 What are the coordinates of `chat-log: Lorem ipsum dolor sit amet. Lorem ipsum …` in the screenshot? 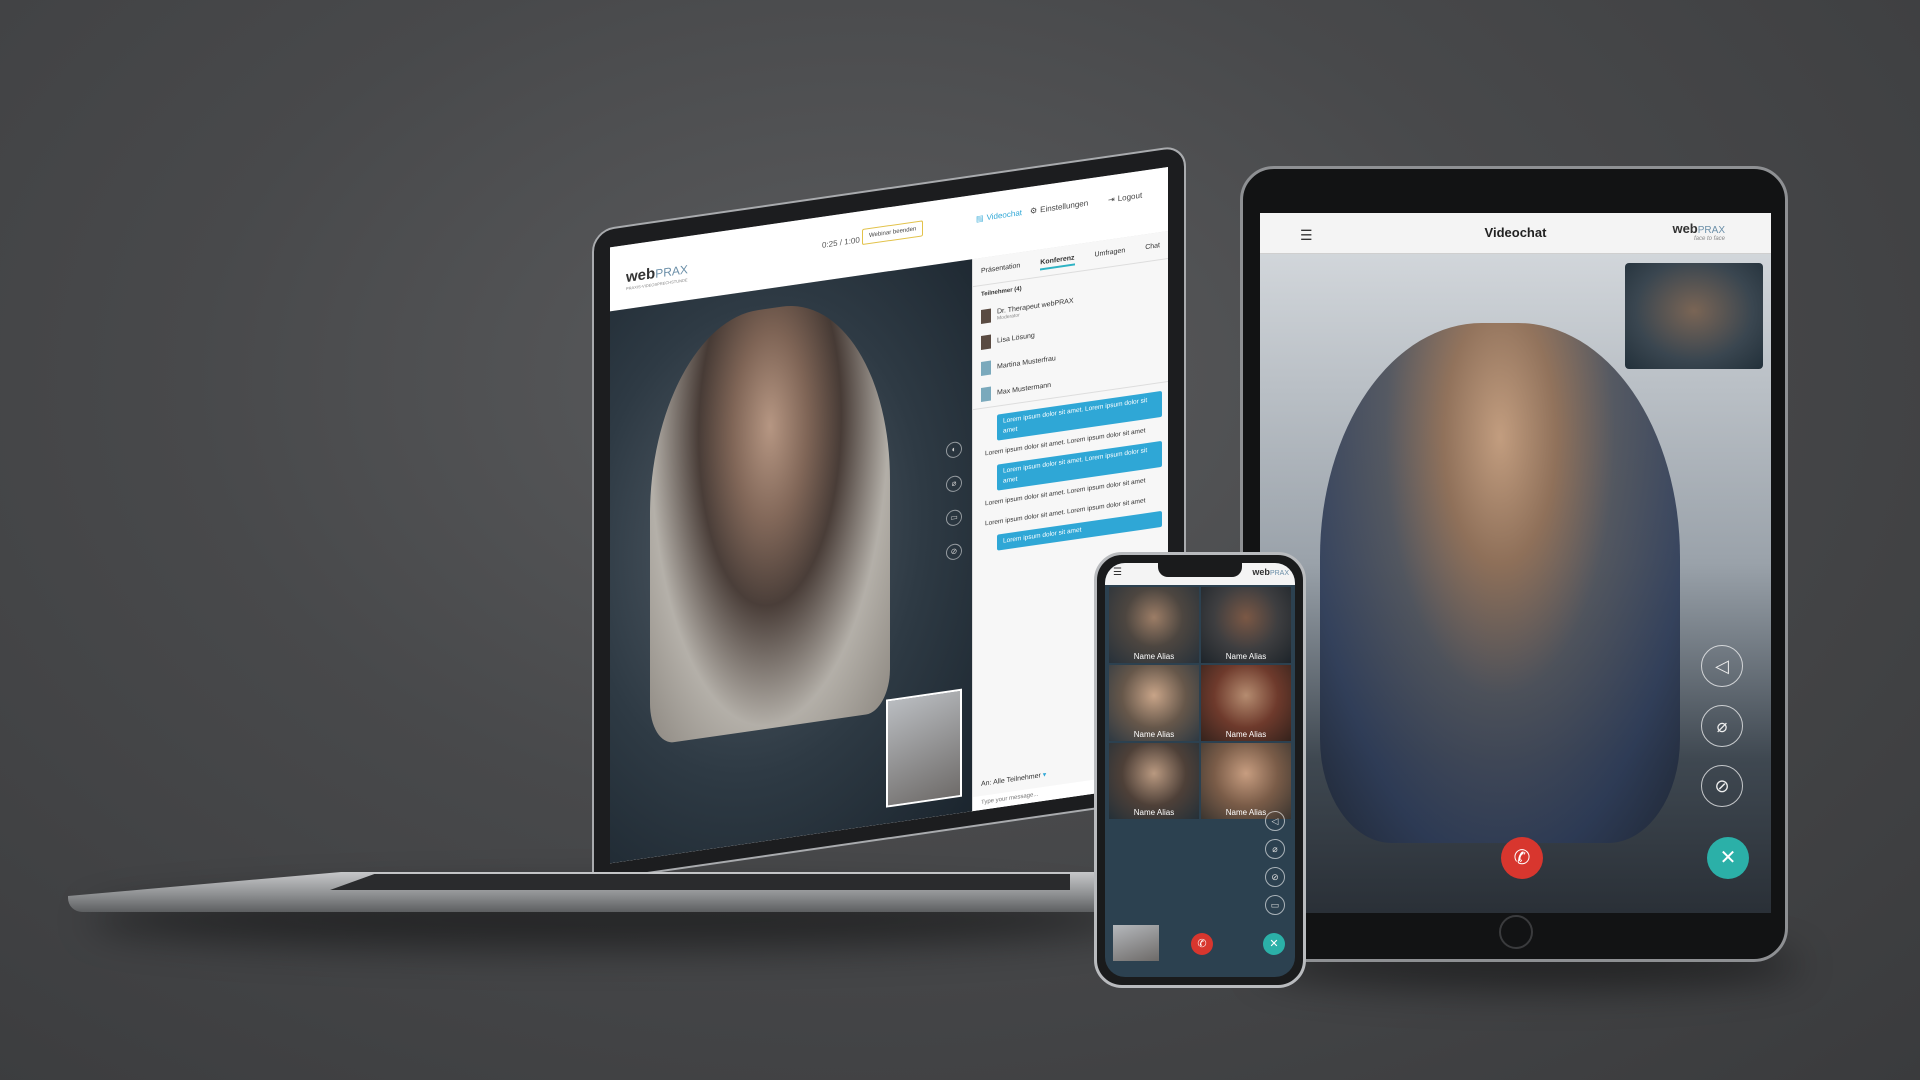 It's located at (1070, 467).